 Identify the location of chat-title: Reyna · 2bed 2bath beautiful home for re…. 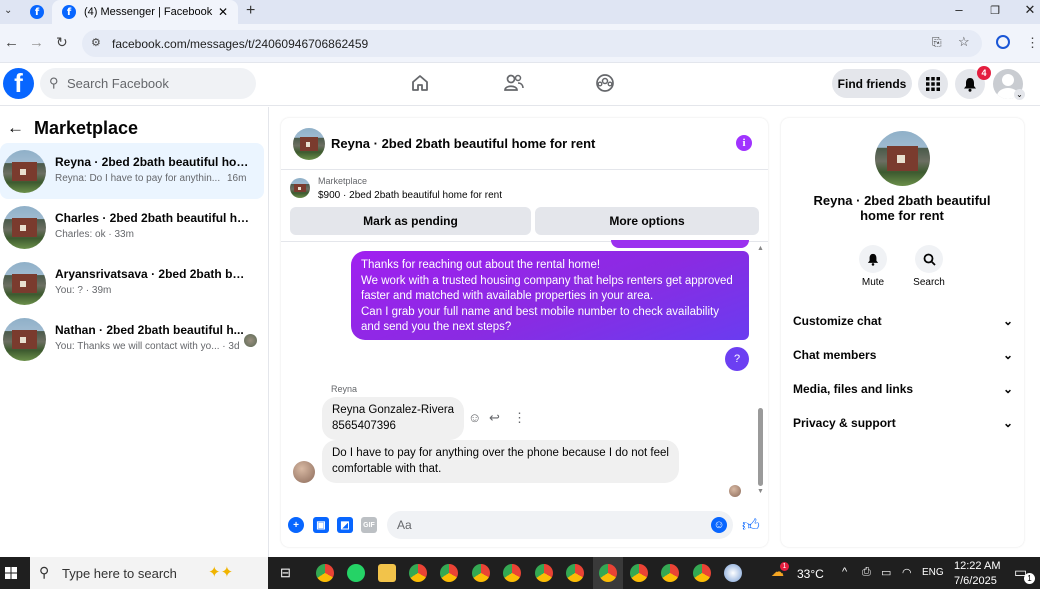
(463, 143).